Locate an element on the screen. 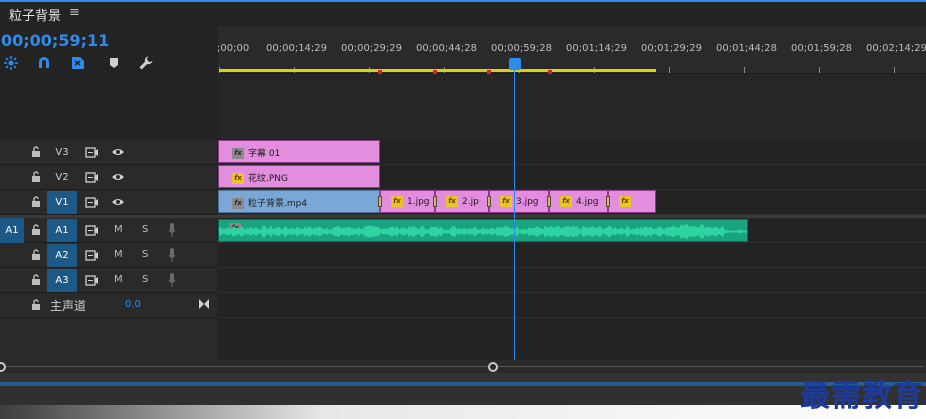 The image size is (926, 419). watermark-logo: 最需教育 is located at coordinates (862, 396).